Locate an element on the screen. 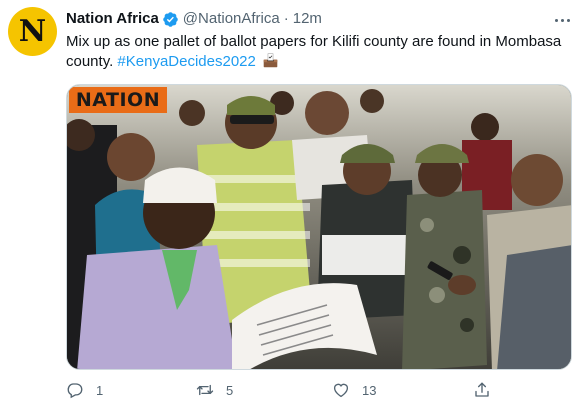 The image size is (586, 401). retweet-button: 5 is located at coordinates (214, 390).